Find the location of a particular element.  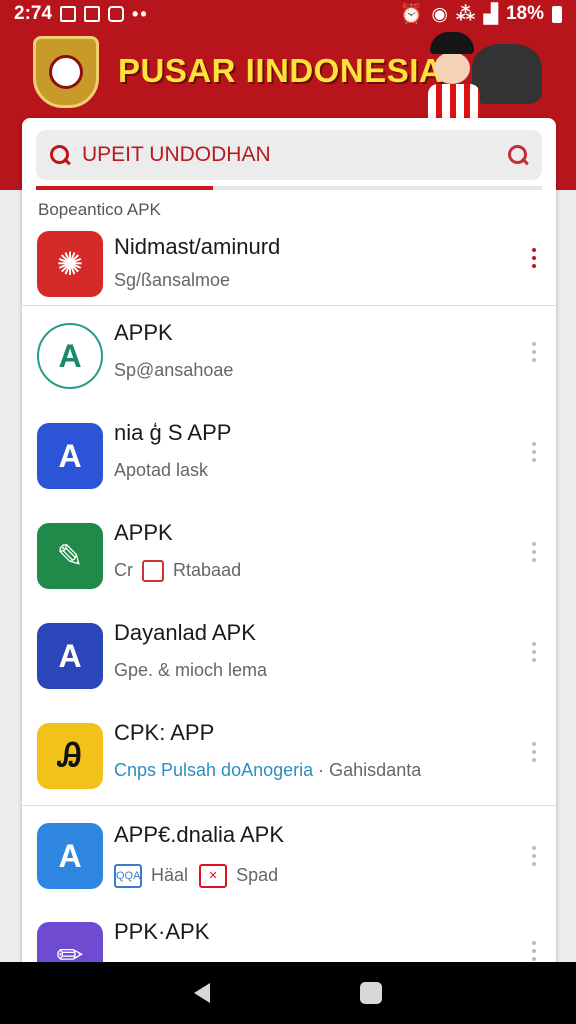

back-icon is located at coordinates (202, 993).